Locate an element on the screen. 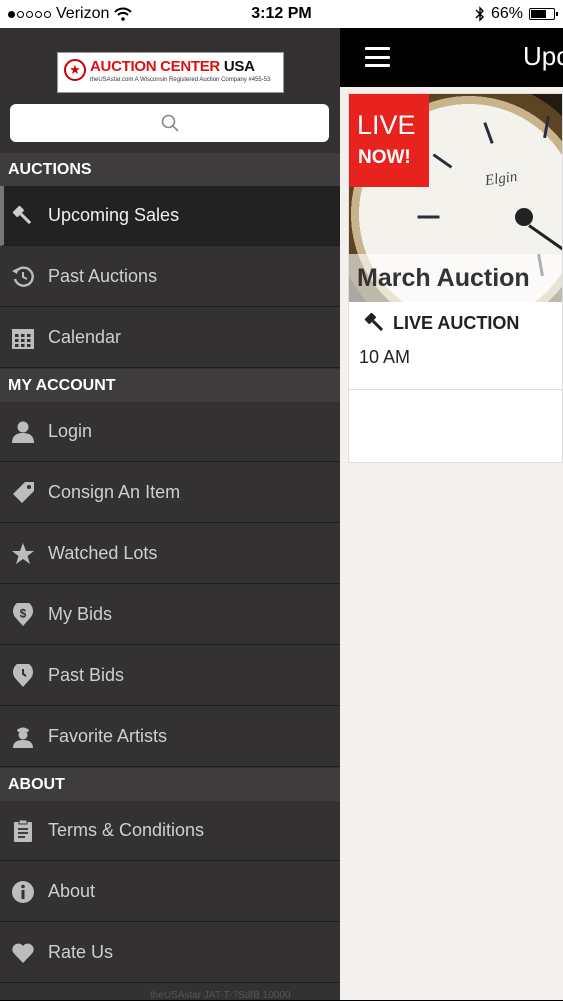 This screenshot has width=563, height=1001. auction-photo: Elgin LIVE NOW! March Auction is located at coordinates (455, 198).